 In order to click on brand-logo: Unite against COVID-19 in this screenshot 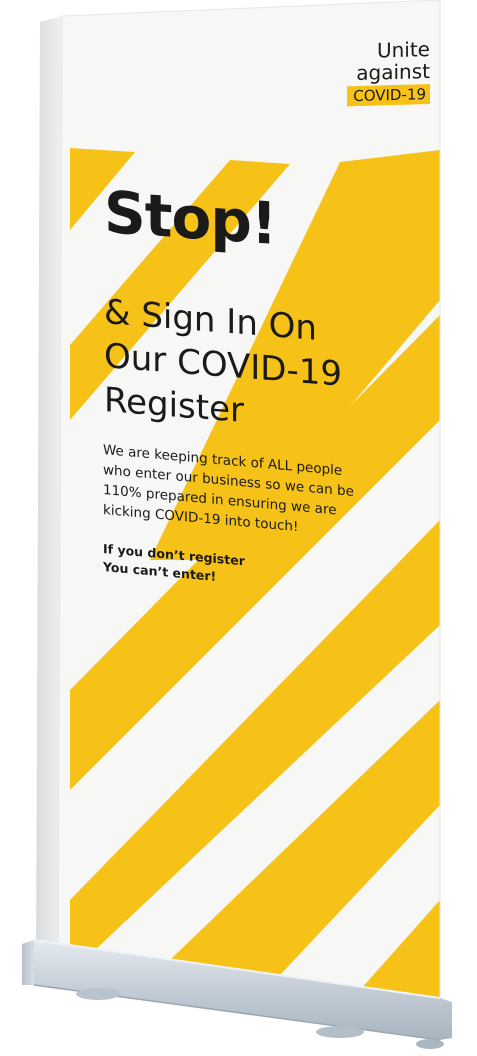, I will do `click(380, 72)`.